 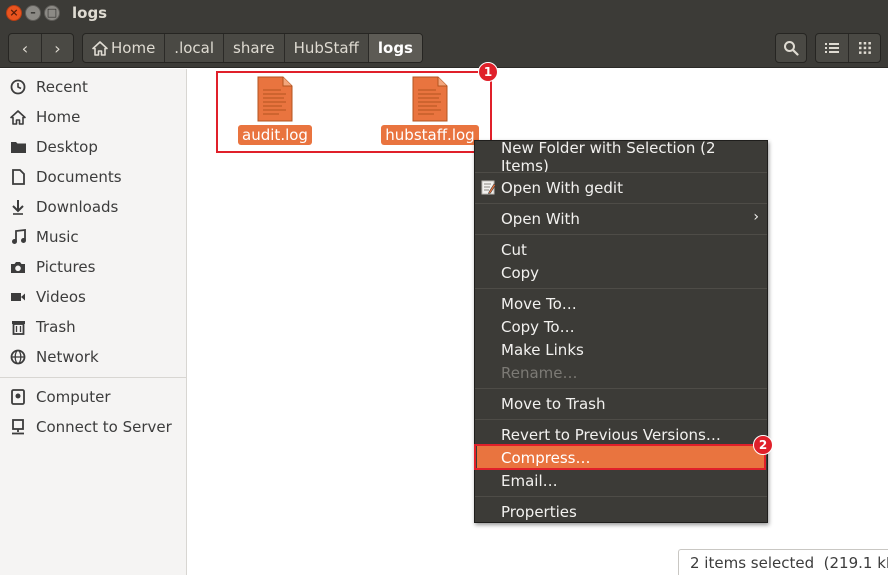 I want to click on menu-item-make-links: Make Links, so click(x=621, y=349).